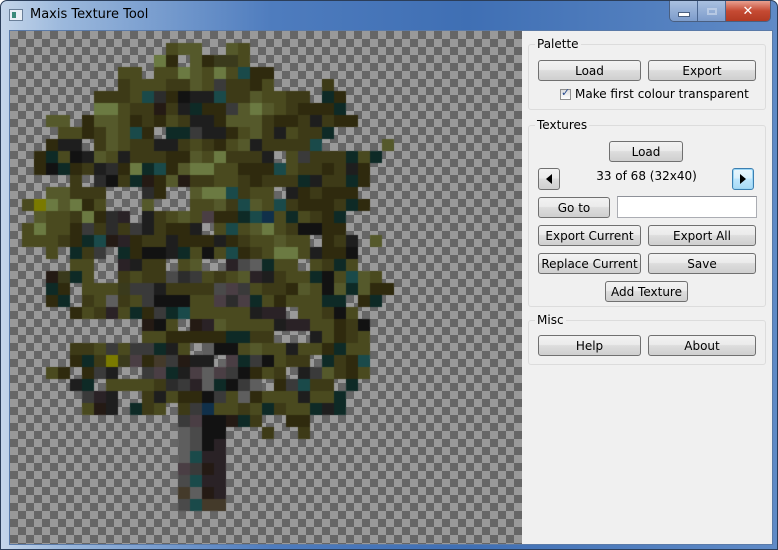 This screenshot has width=778, height=550. I want to click on triangle-right-icon, so click(743, 179).